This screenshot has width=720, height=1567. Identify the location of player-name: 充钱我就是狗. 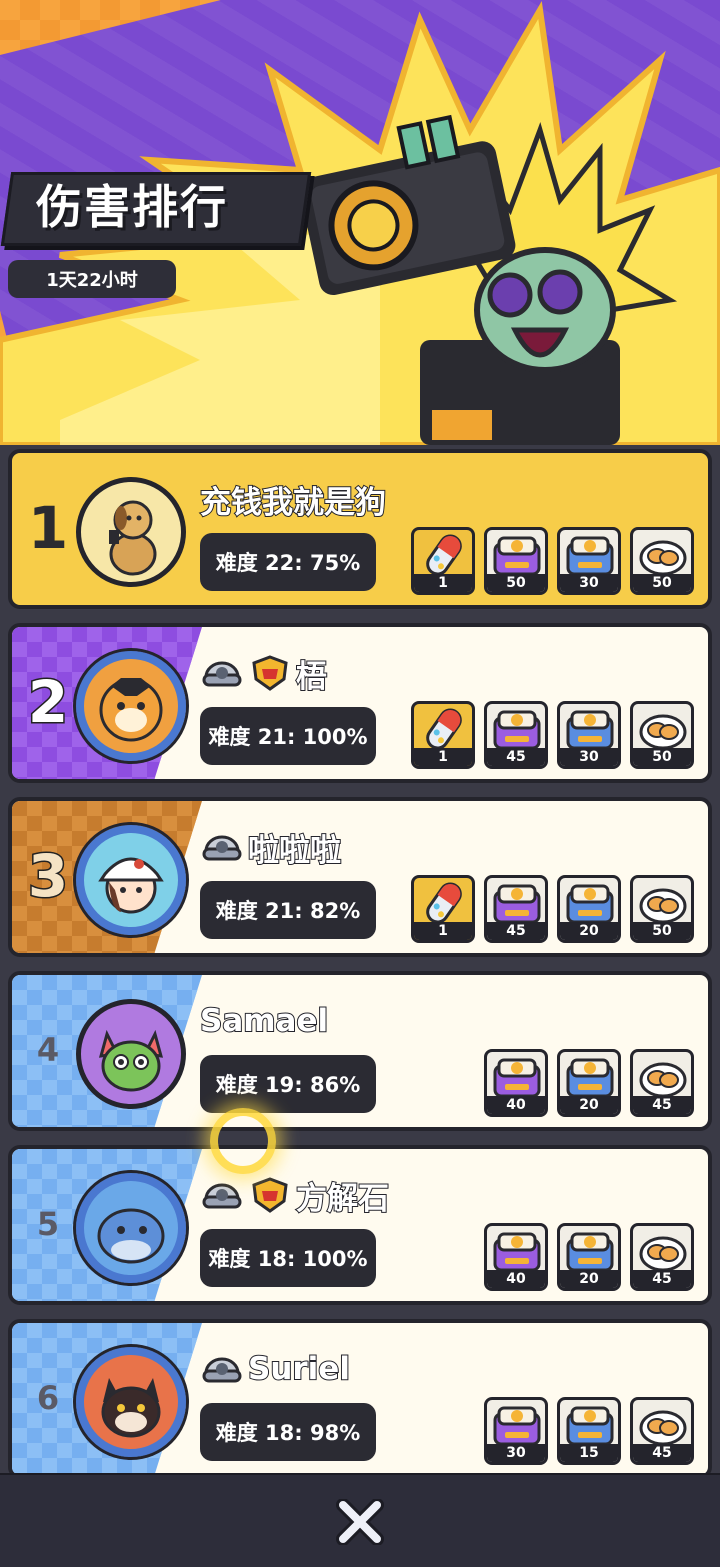
(293, 503).